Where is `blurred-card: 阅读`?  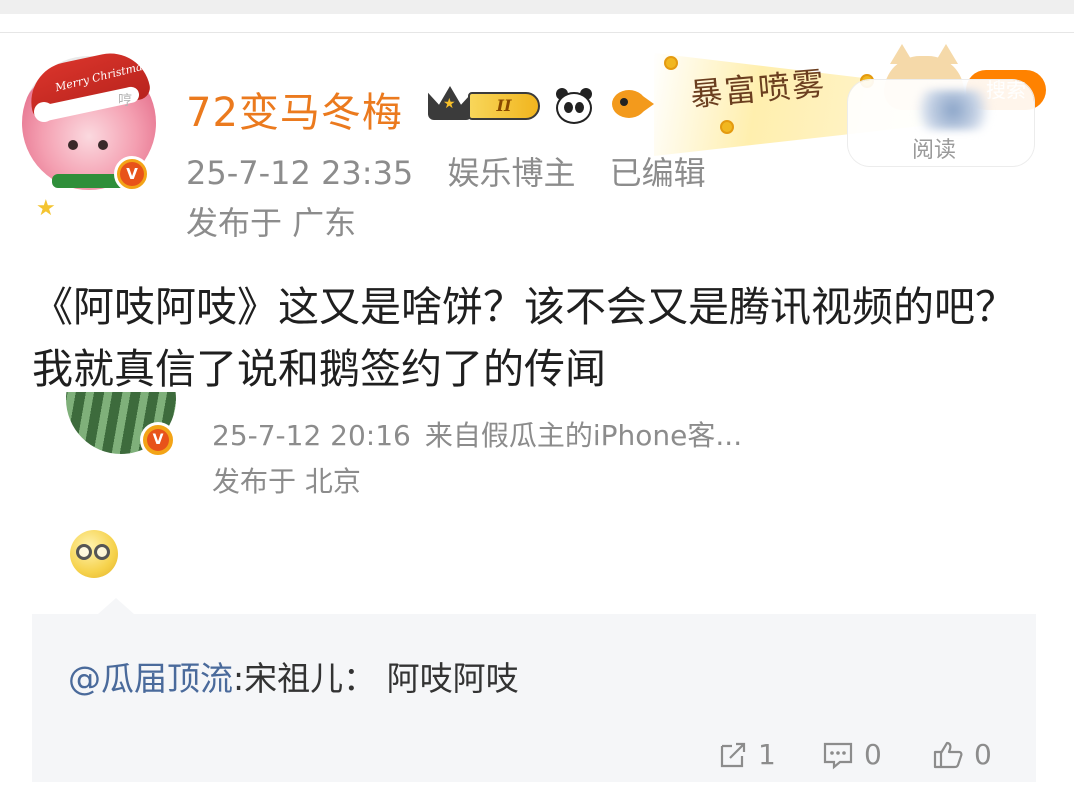 blurred-card: 阅读 is located at coordinates (941, 123).